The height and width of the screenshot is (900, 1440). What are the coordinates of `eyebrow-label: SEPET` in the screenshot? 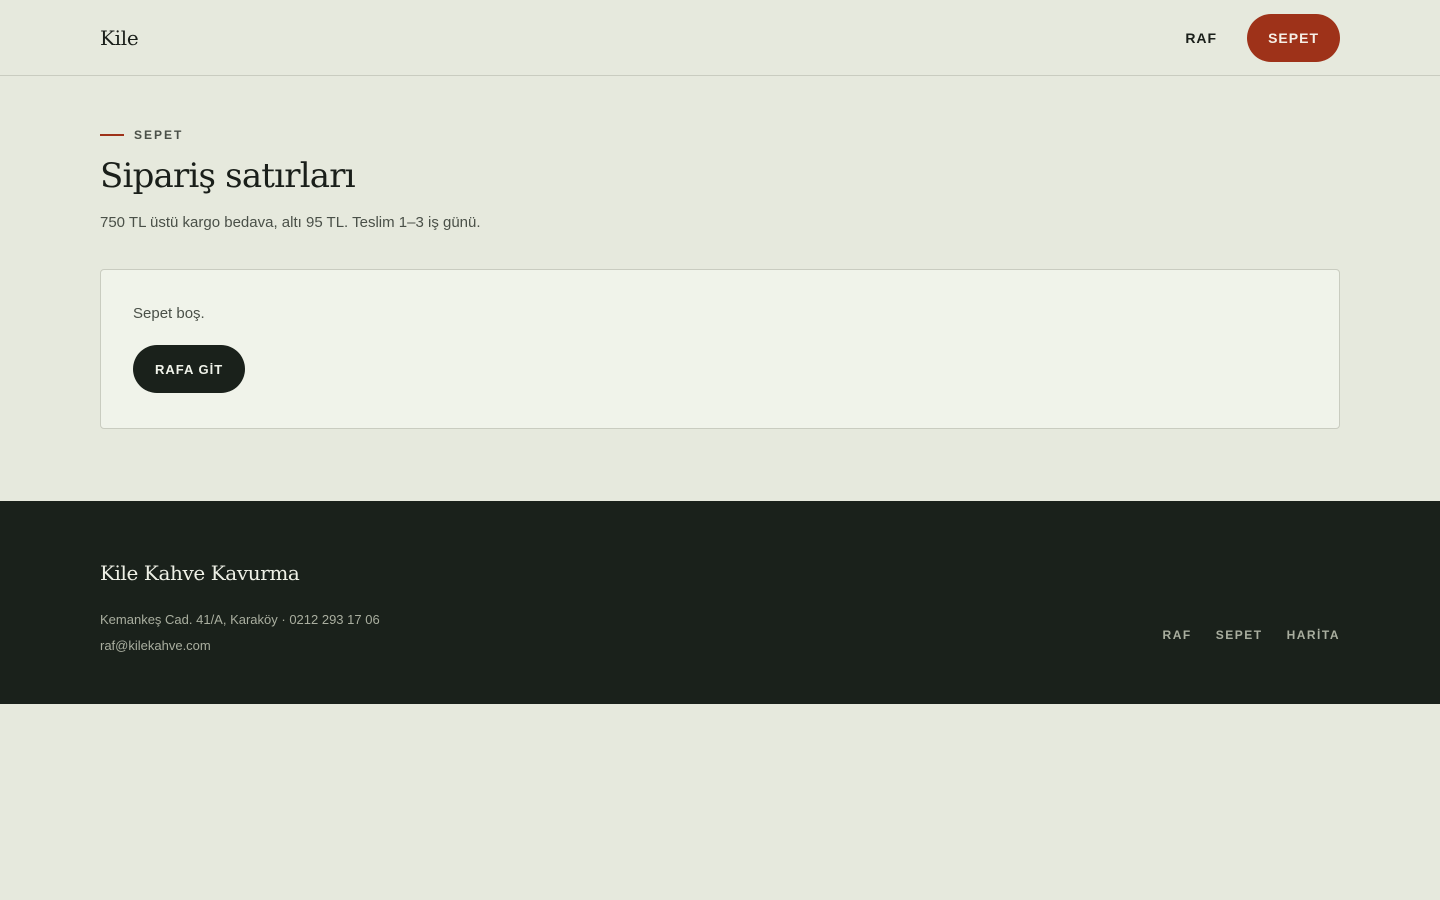 It's located at (159, 135).